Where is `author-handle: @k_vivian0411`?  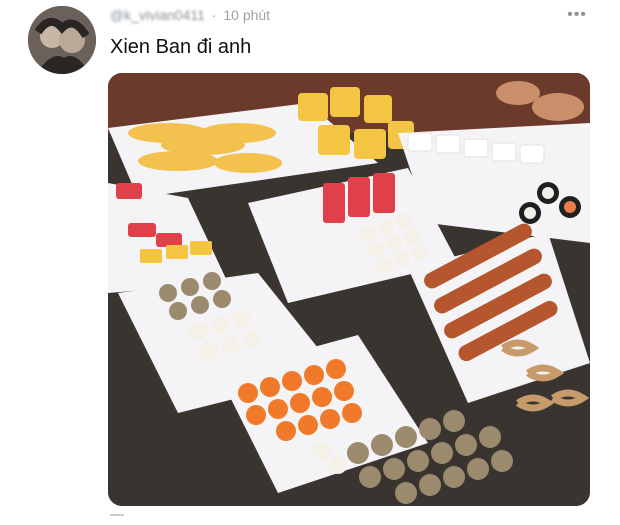 author-handle: @k_vivian0411 is located at coordinates (157, 15).